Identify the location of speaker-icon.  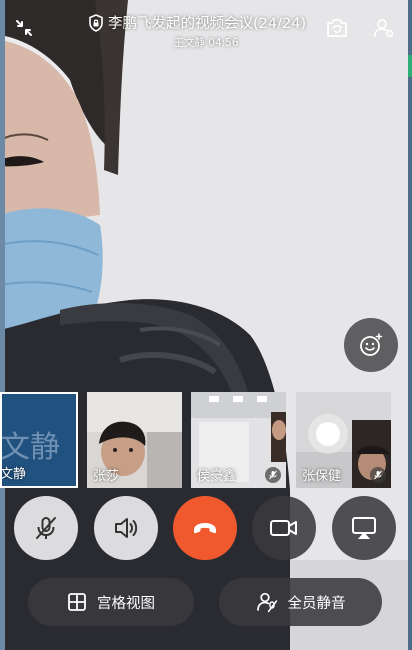
(126, 528).